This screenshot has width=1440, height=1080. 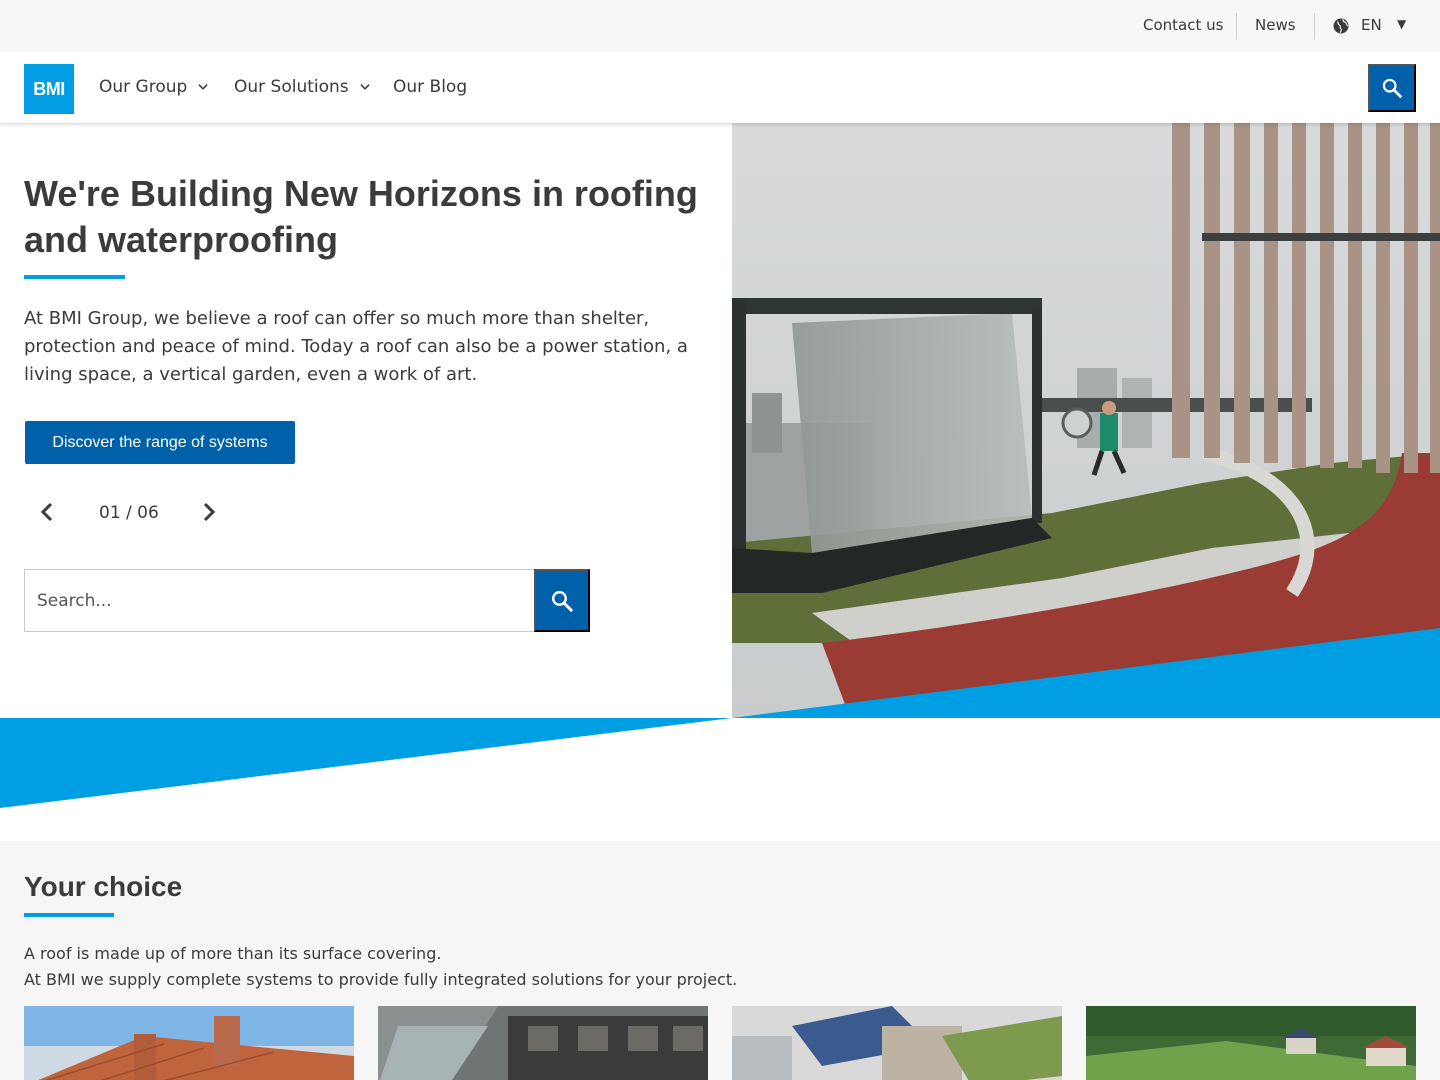 What do you see at coordinates (103, 886) in the screenshot?
I see `section-title: Your choice` at bounding box center [103, 886].